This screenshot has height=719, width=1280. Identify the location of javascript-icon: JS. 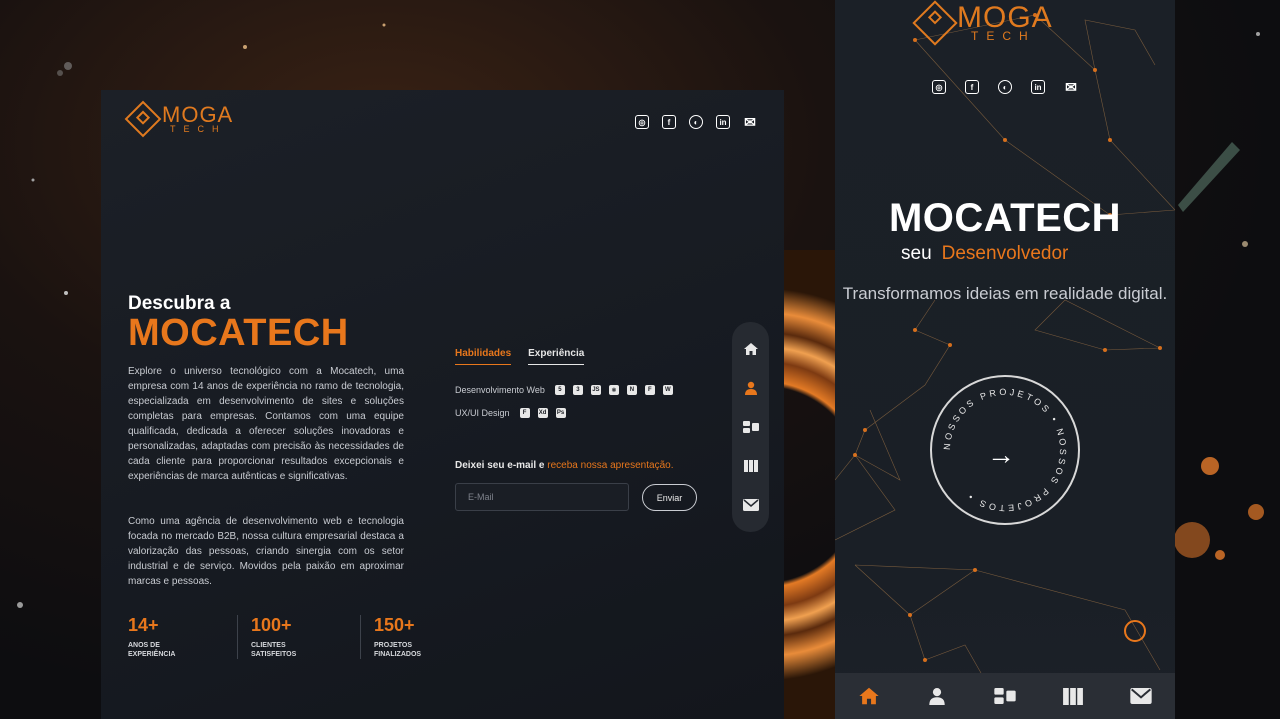
(595, 390).